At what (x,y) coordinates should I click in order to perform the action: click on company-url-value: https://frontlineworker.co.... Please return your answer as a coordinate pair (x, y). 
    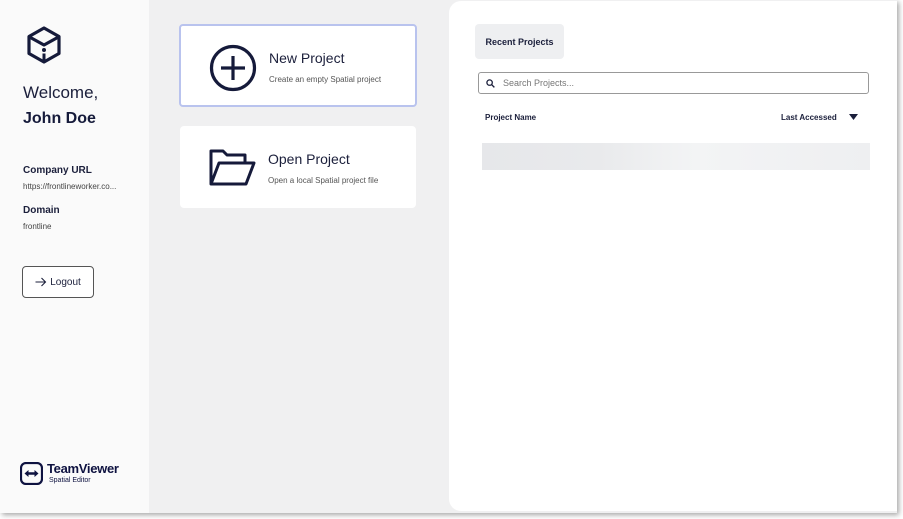
    Looking at the image, I should click on (70, 186).